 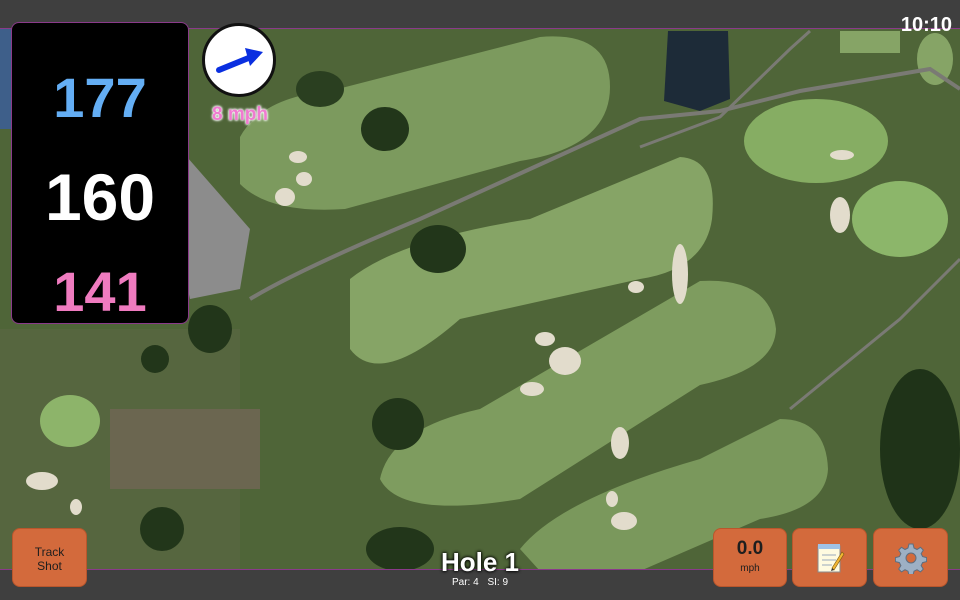 I want to click on settings-button, so click(x=910, y=557).